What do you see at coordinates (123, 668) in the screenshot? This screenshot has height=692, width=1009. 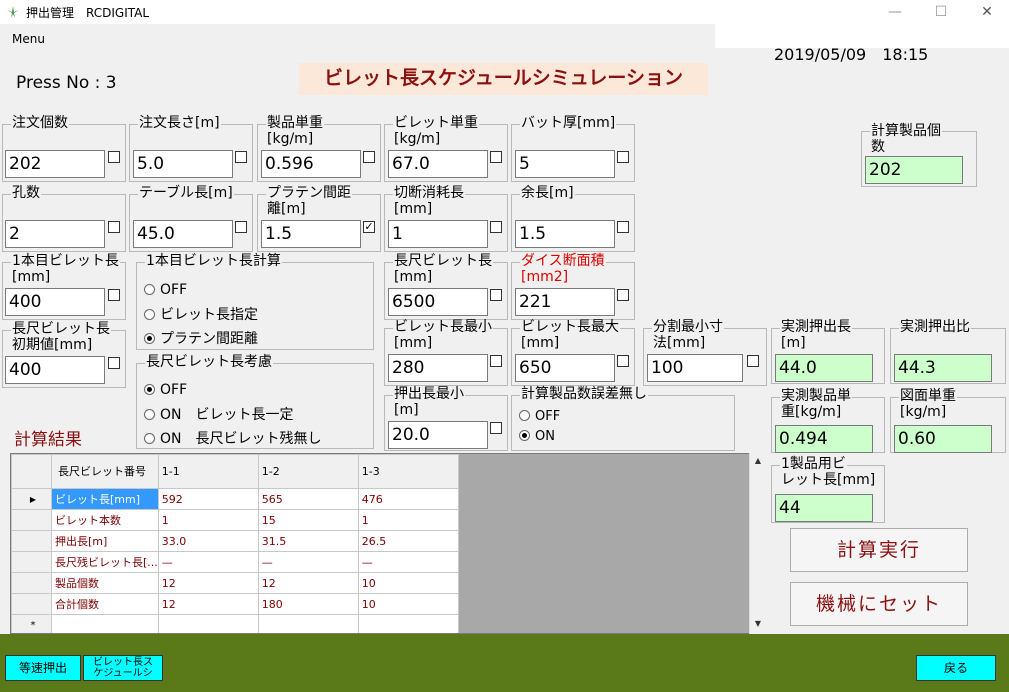 I see `billet-schedule-button: ビレット長ス ケジュールシ` at bounding box center [123, 668].